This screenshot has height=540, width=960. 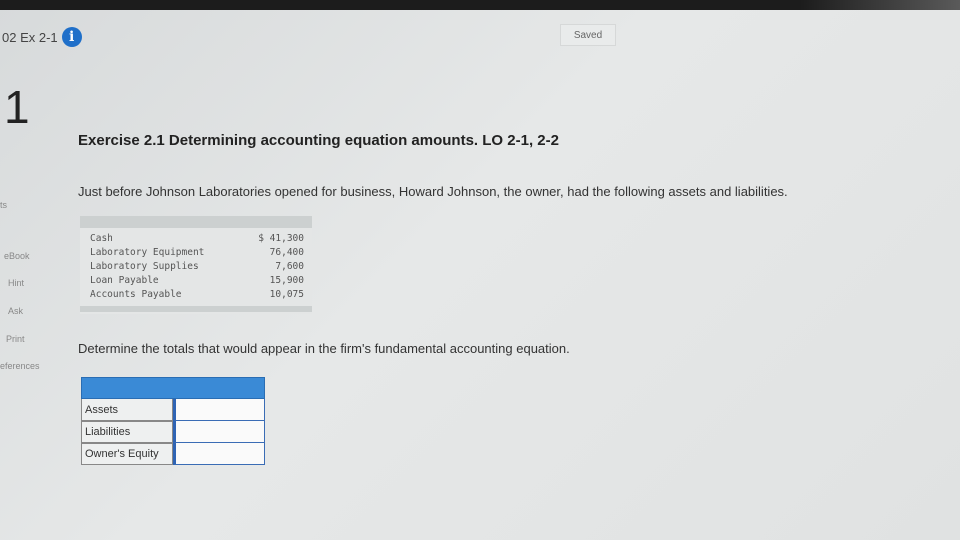 I want to click on item-label: Laboratory Supplies, so click(x=144, y=266).